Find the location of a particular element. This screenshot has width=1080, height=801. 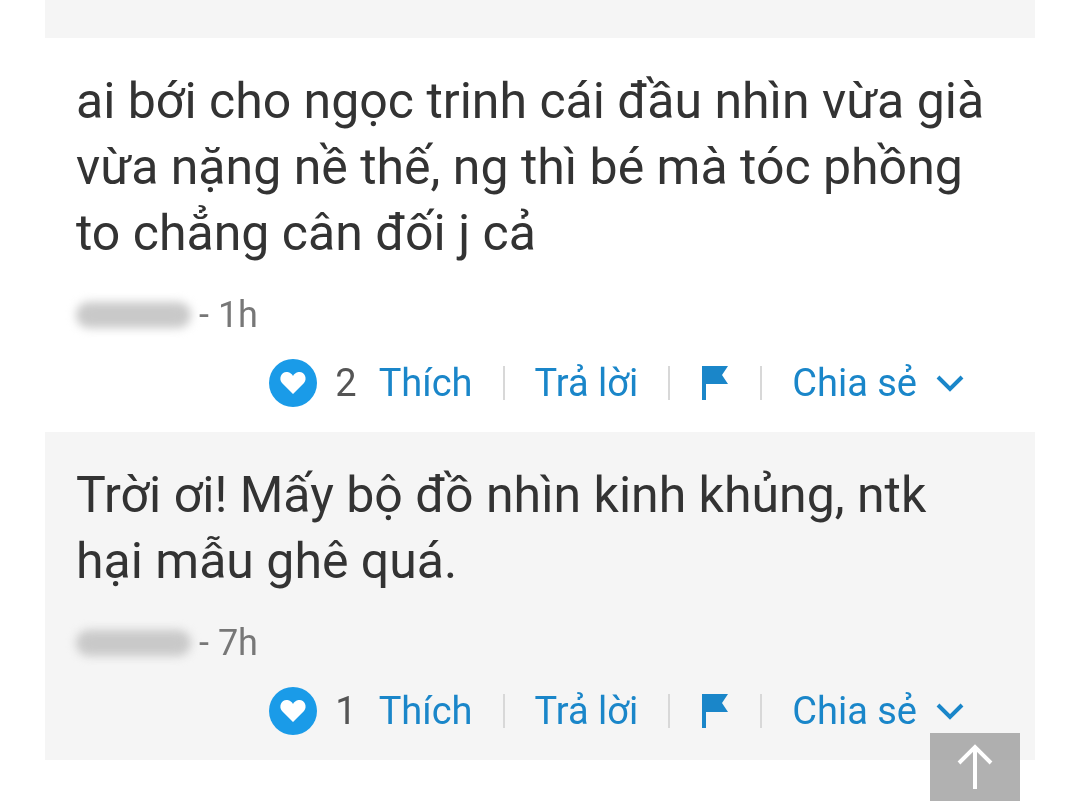

comment-time: - 1h is located at coordinates (228, 315).